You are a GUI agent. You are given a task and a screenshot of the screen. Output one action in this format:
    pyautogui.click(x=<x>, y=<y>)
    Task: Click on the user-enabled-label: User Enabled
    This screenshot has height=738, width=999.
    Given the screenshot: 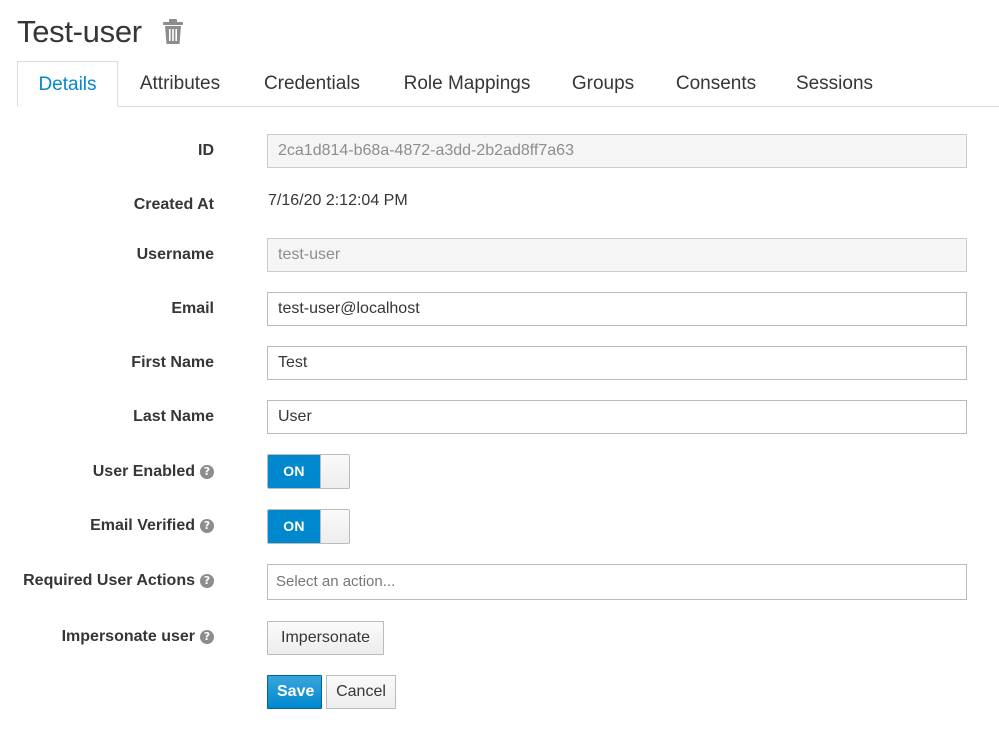 What is the action you would take?
    pyautogui.click(x=143, y=471)
    